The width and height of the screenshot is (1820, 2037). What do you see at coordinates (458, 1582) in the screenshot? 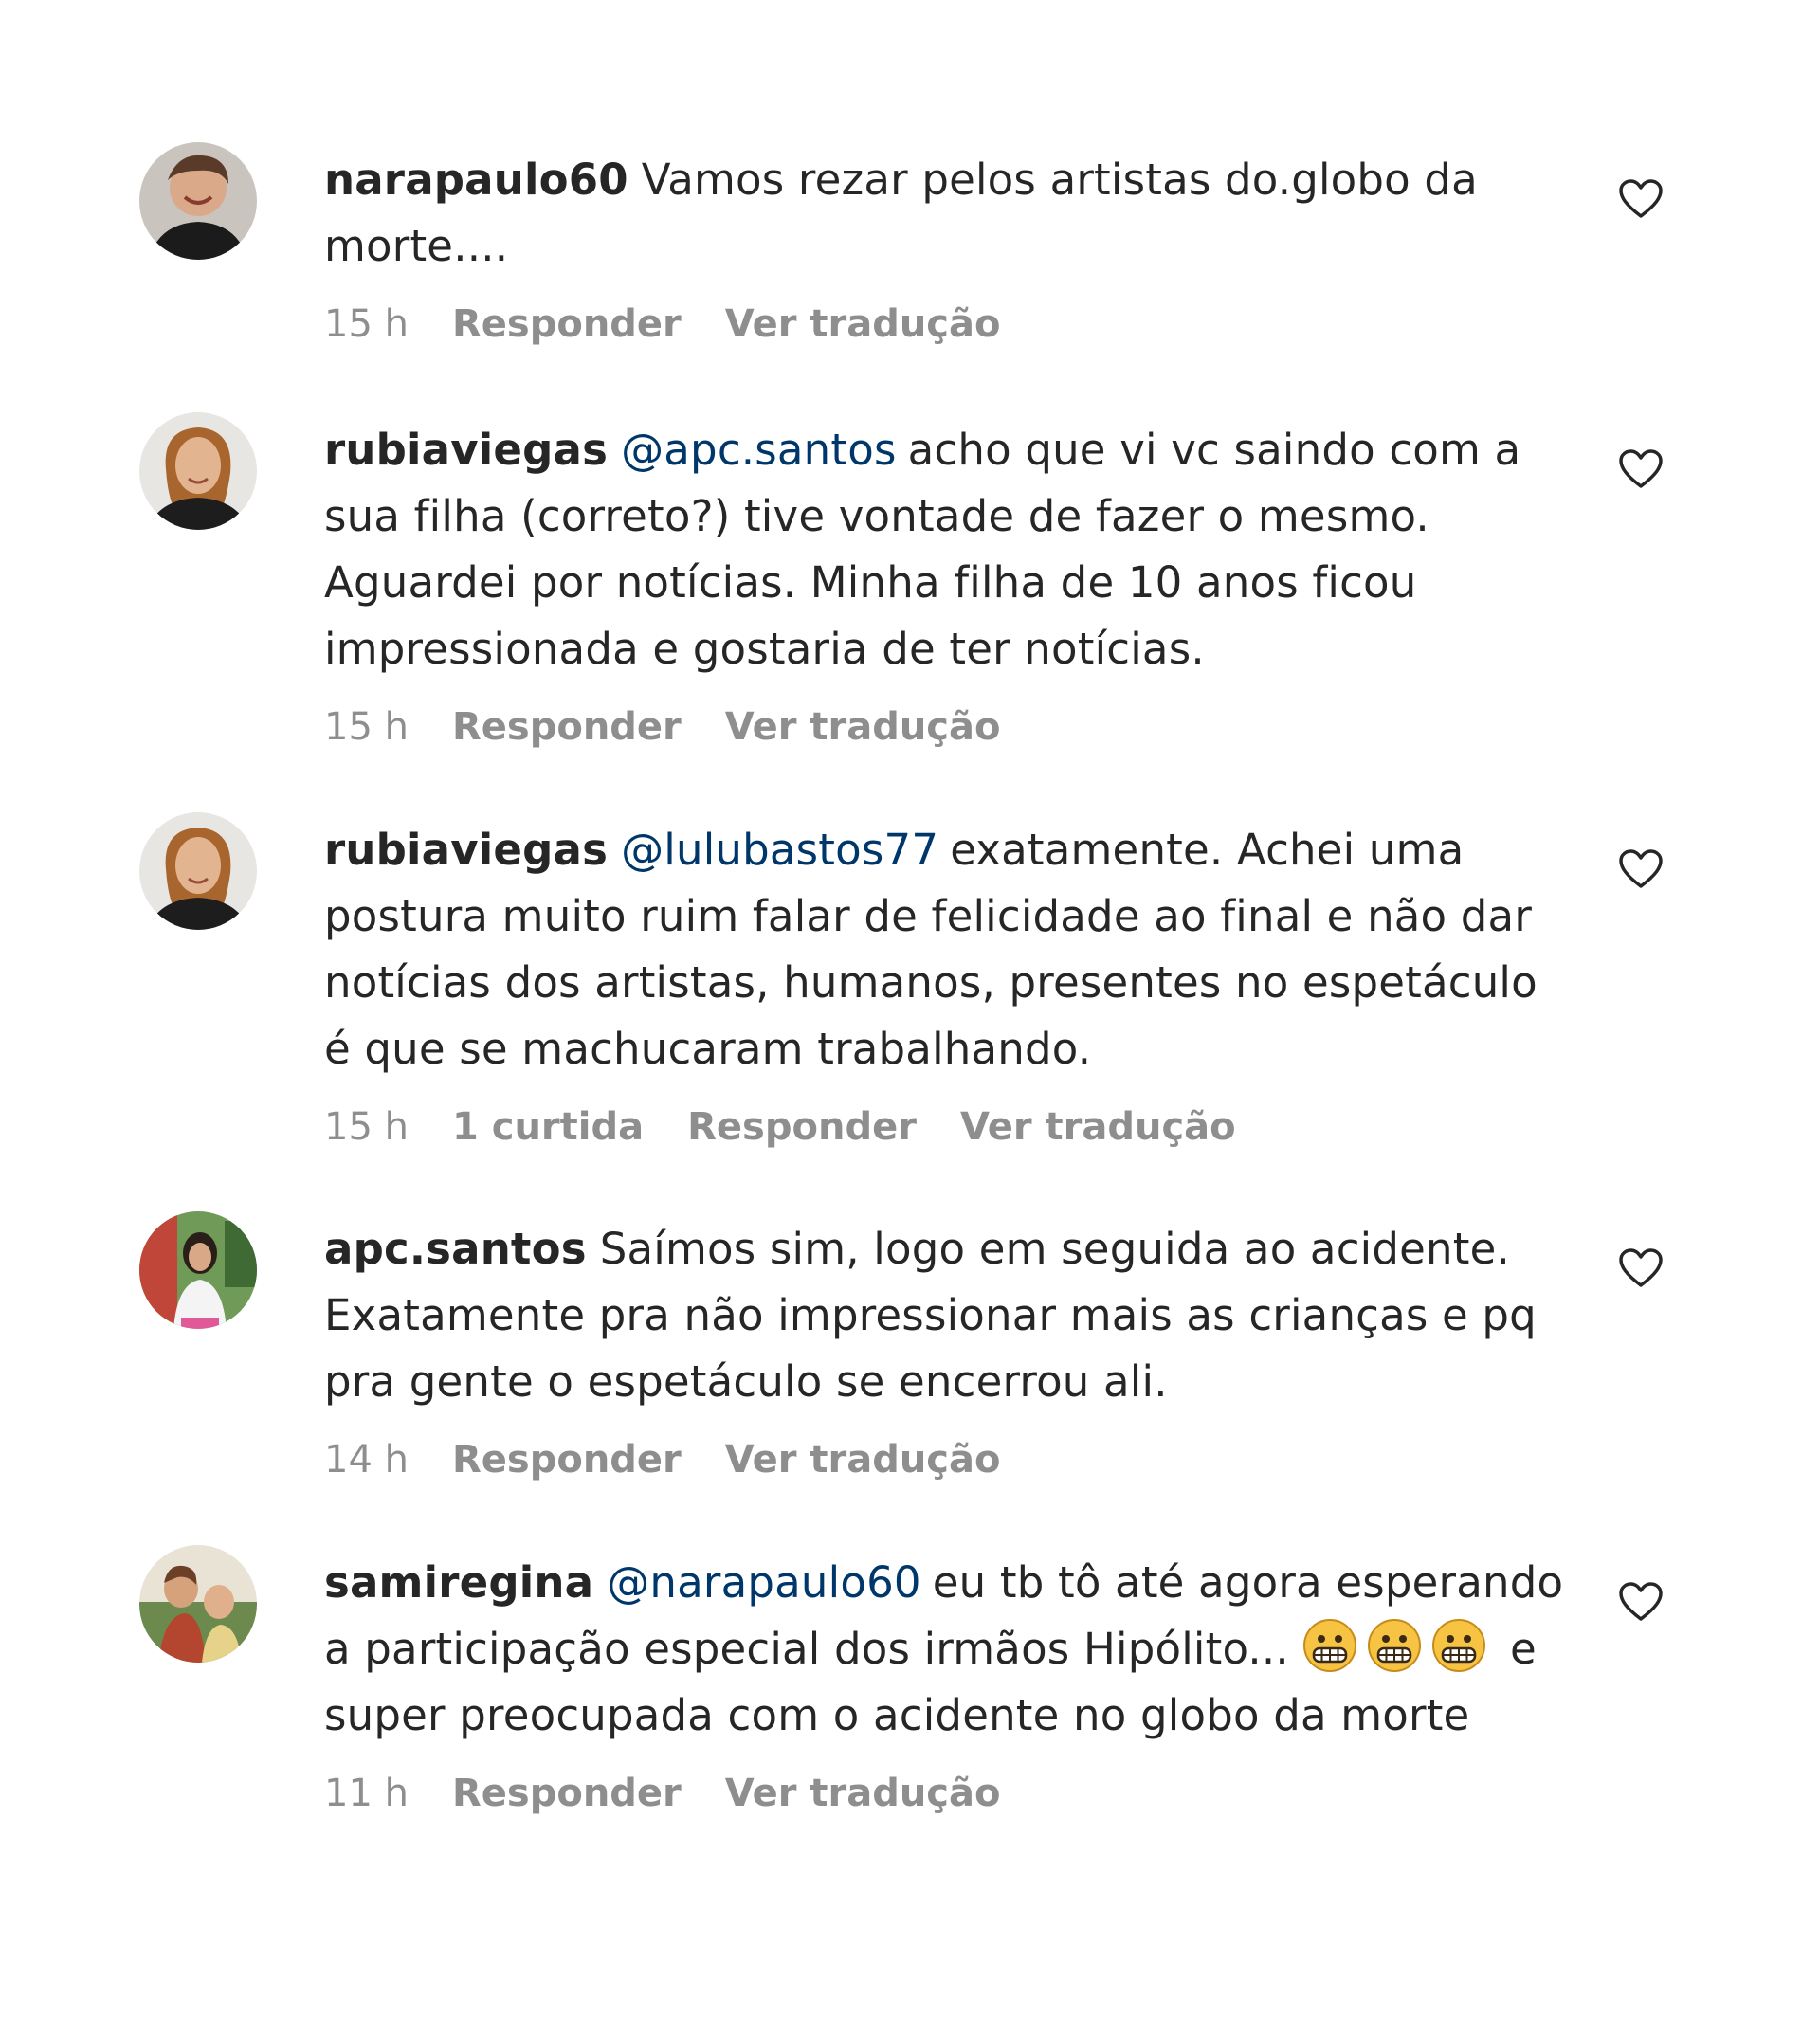
I see `comment-username: samiregina` at bounding box center [458, 1582].